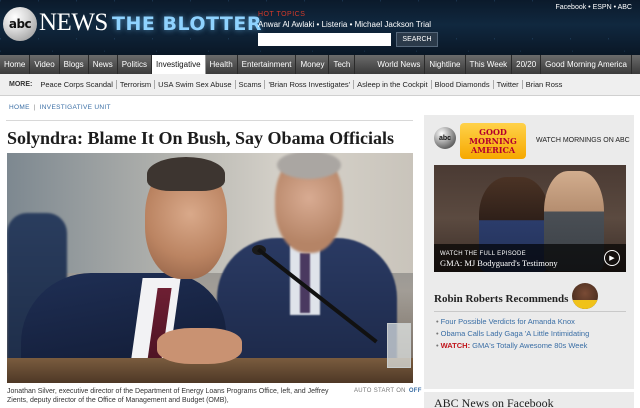  Describe the element at coordinates (612, 258) in the screenshot. I see `play-icon: ▶` at that location.